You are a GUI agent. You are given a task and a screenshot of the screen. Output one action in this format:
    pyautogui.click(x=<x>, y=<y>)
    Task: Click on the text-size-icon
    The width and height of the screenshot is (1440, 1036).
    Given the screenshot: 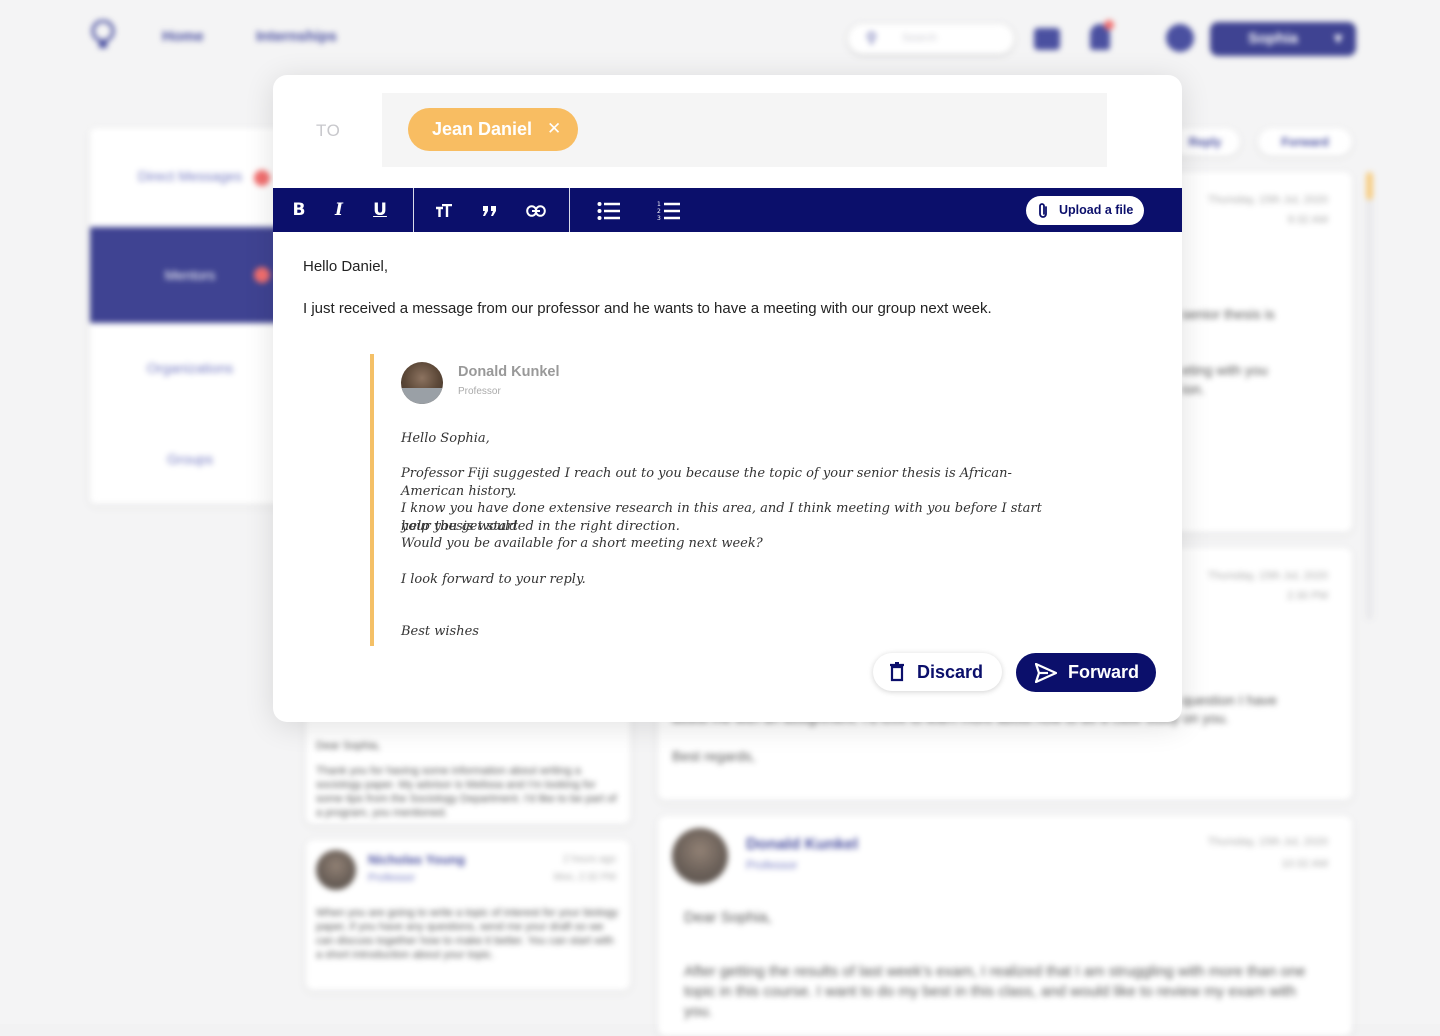 What is the action you would take?
    pyautogui.click(x=444, y=210)
    